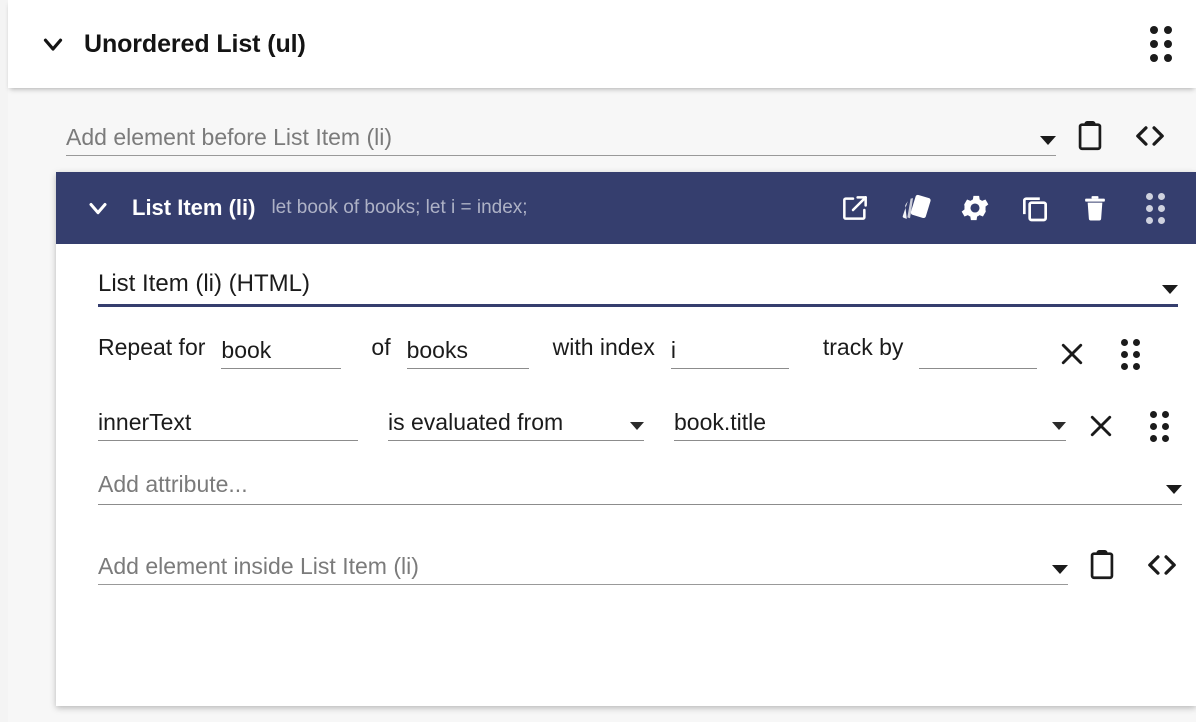  Describe the element at coordinates (720, 422) in the screenshot. I see `binding-expression-value: book.title` at that location.